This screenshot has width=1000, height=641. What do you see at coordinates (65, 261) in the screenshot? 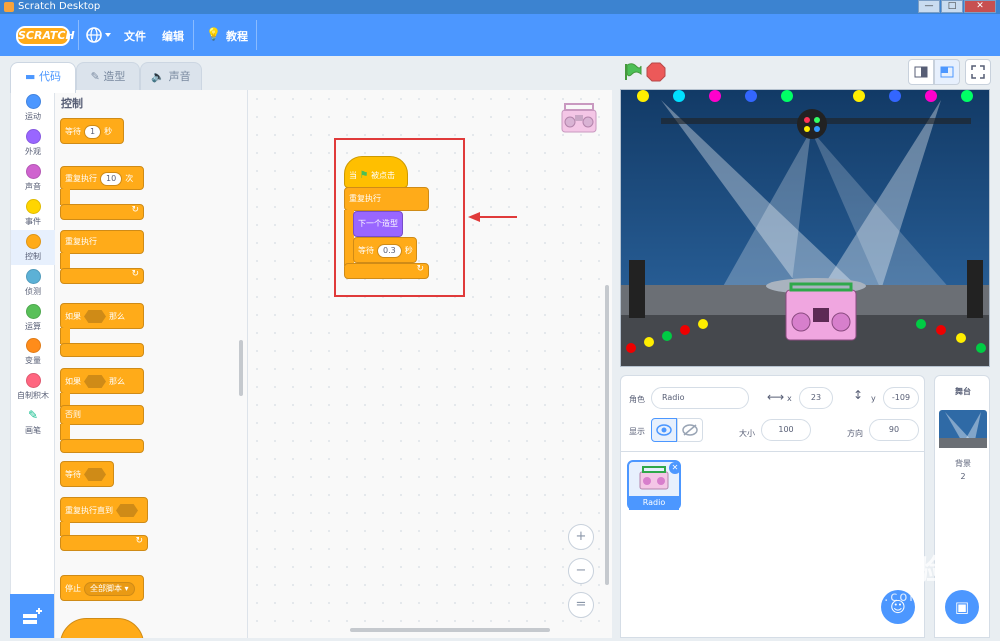
I see `forever-block-arm` at bounding box center [65, 261].